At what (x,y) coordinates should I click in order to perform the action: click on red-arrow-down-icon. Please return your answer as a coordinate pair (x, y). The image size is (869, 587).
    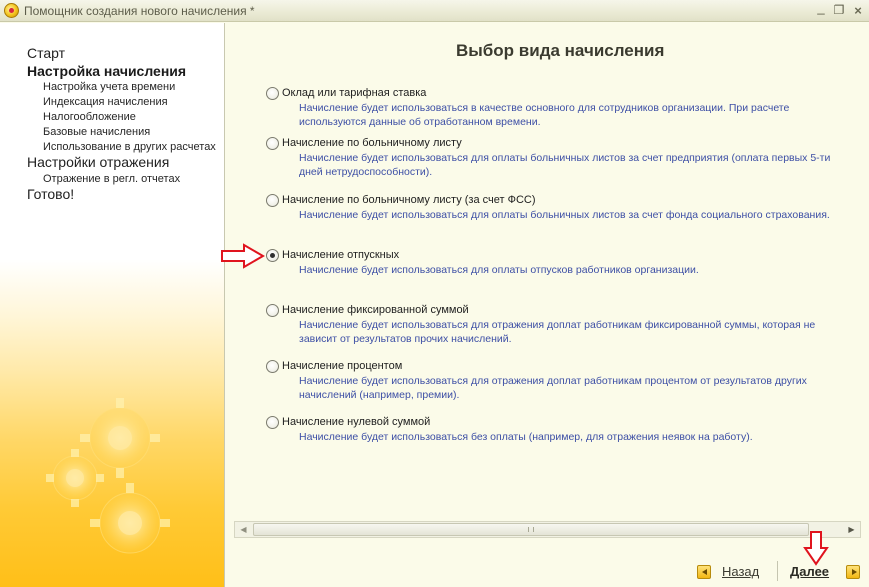
    Looking at the image, I should click on (816, 548).